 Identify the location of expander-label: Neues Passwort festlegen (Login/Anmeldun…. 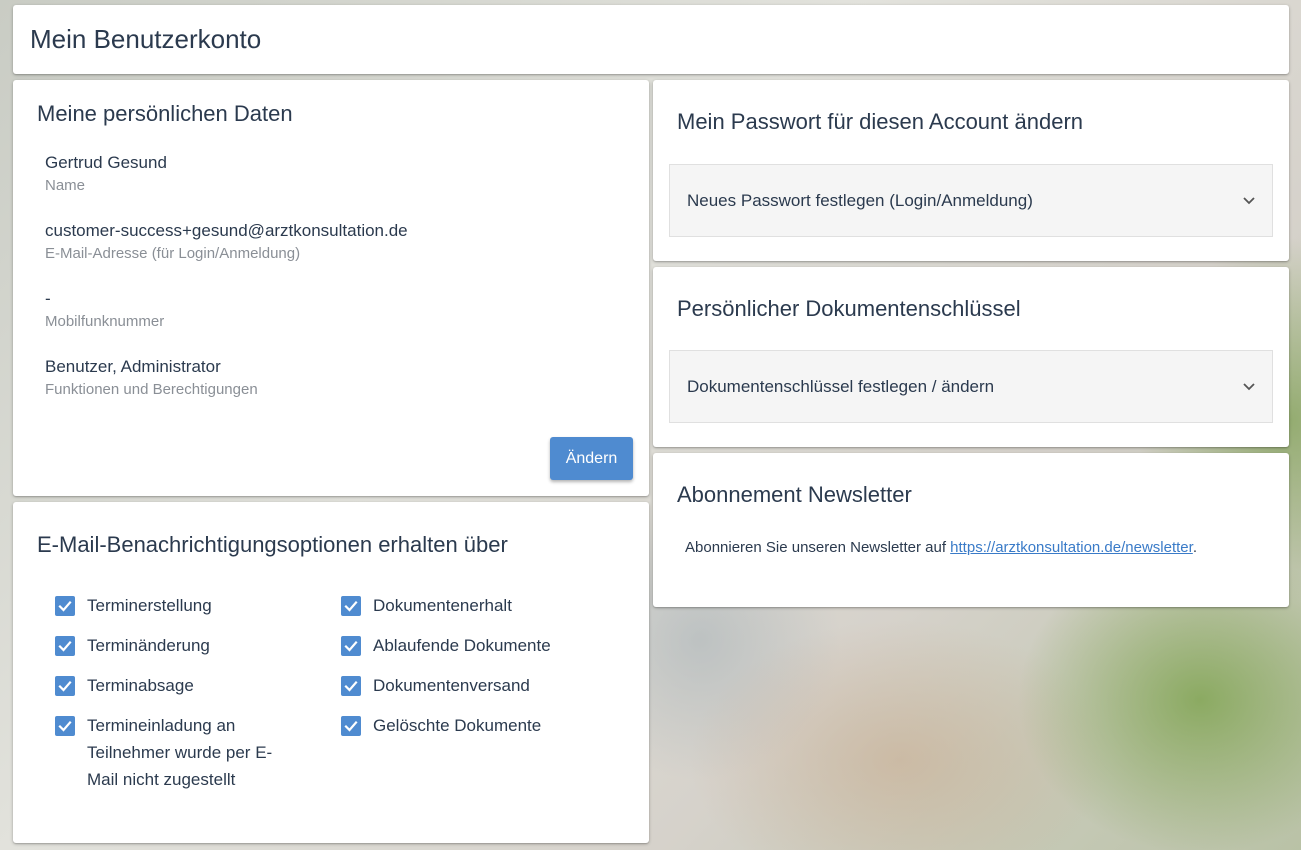
(860, 200).